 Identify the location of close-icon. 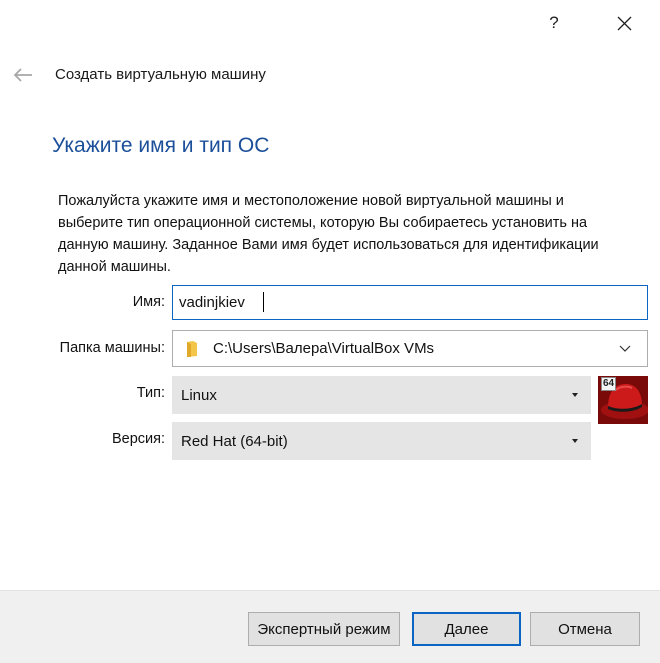
(624, 23).